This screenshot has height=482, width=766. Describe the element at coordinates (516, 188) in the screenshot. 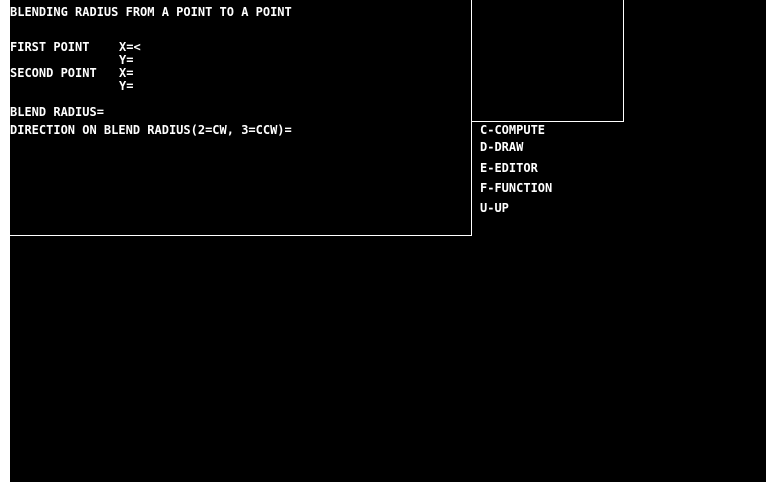

I see `menu-item-function: F-FUNCTION` at that location.